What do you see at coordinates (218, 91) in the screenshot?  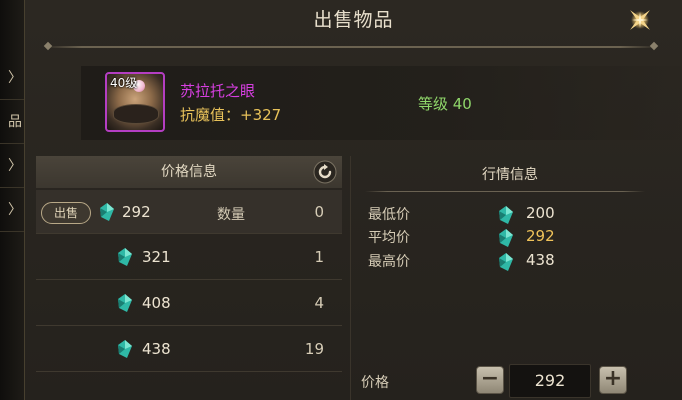 I see `item-name: 苏拉托之眼` at bounding box center [218, 91].